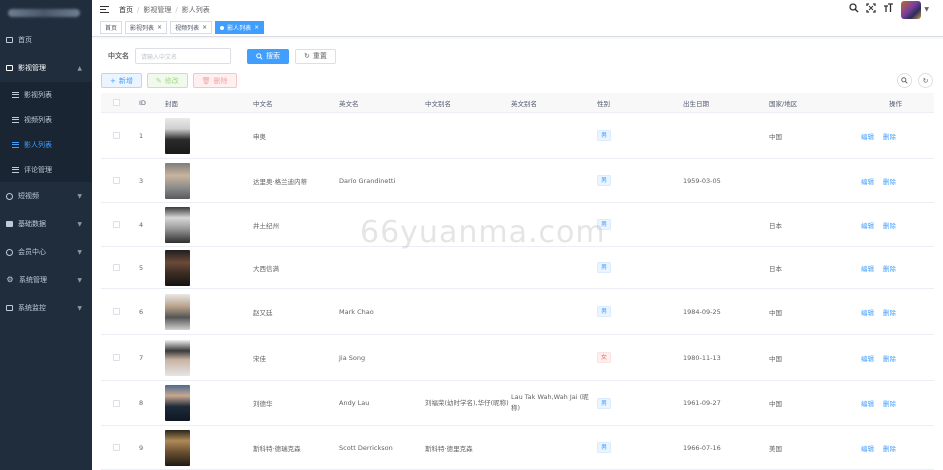 The height and width of the screenshot is (470, 943). I want to click on sidebar-item-system-monitor: 系统监控 ▼, so click(46, 308).